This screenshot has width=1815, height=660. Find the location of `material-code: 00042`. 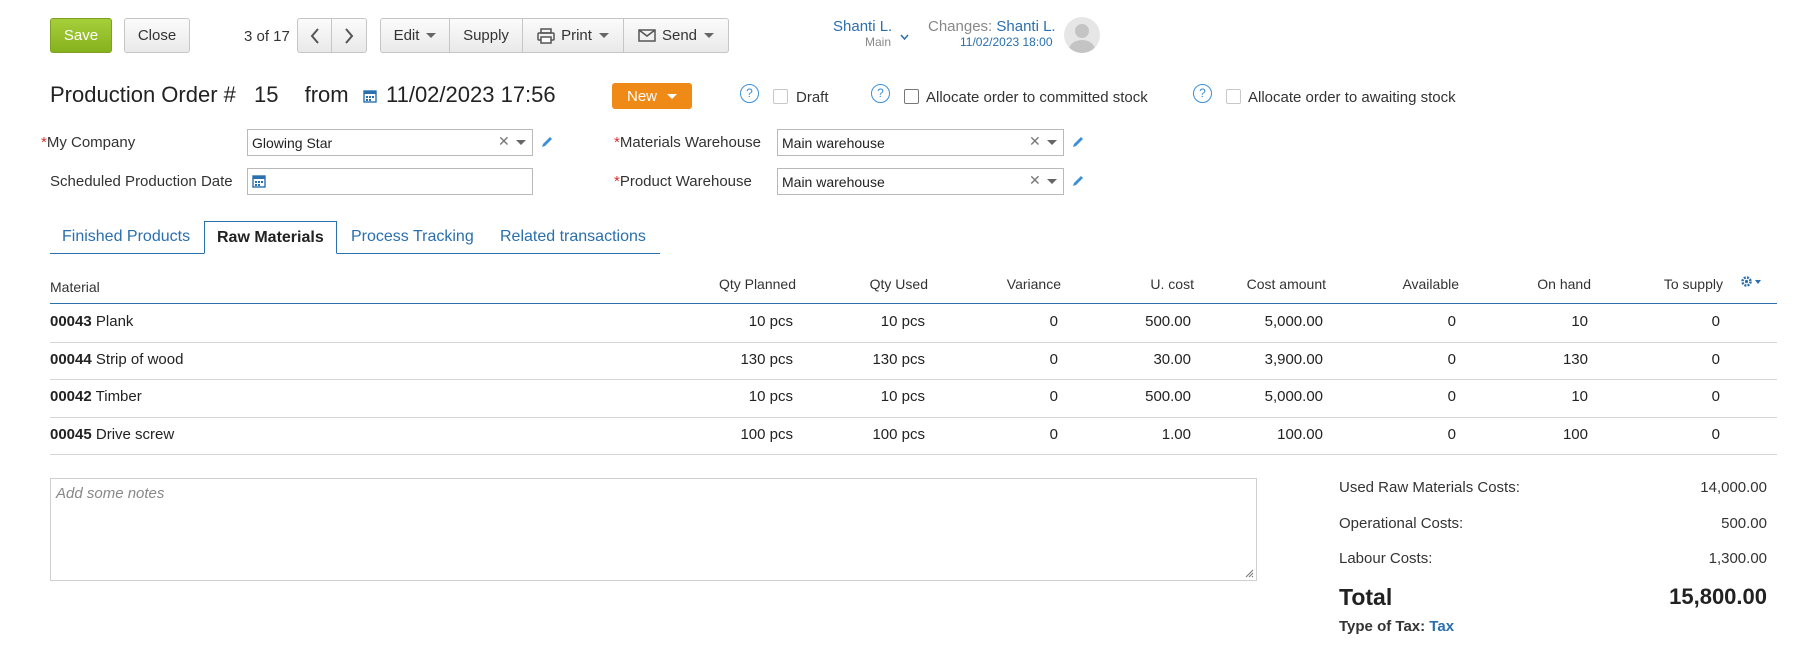

material-code: 00042 is located at coordinates (71, 396).